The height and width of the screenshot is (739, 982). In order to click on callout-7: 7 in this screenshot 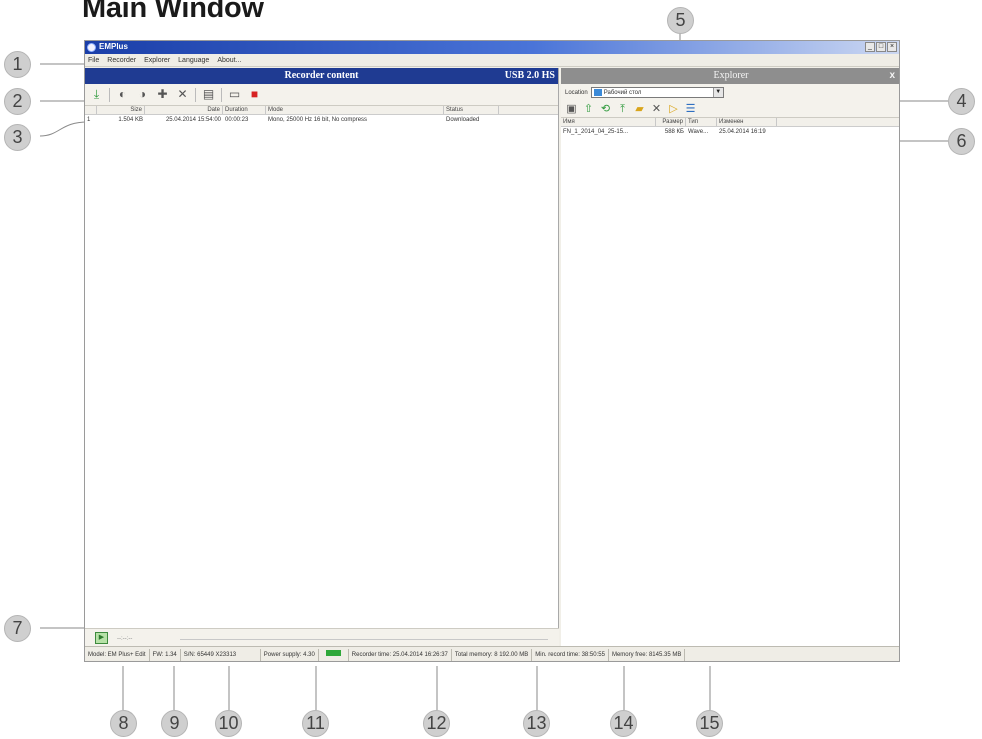, I will do `click(17, 628)`.